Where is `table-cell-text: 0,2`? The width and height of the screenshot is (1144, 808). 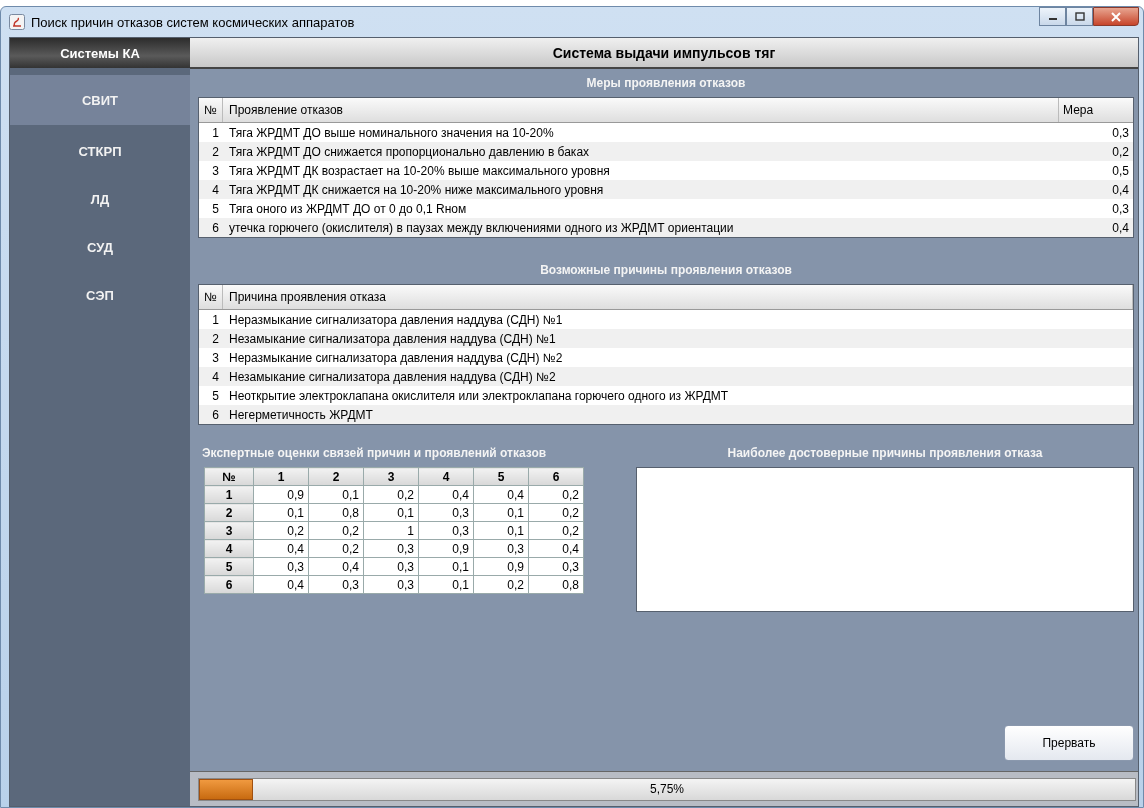 table-cell-text: 0,2 is located at coordinates (1120, 151).